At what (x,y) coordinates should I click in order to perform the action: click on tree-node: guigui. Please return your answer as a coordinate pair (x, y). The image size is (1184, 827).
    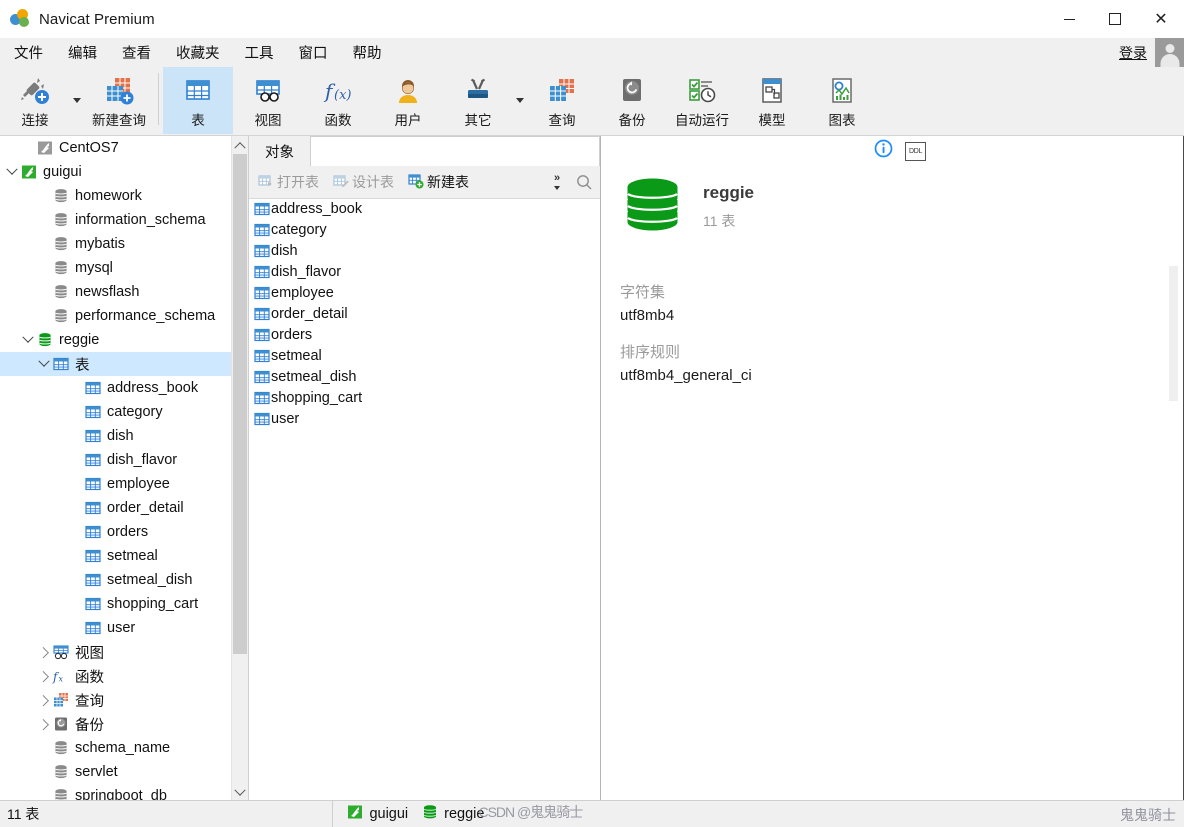
    Looking at the image, I should click on (116, 172).